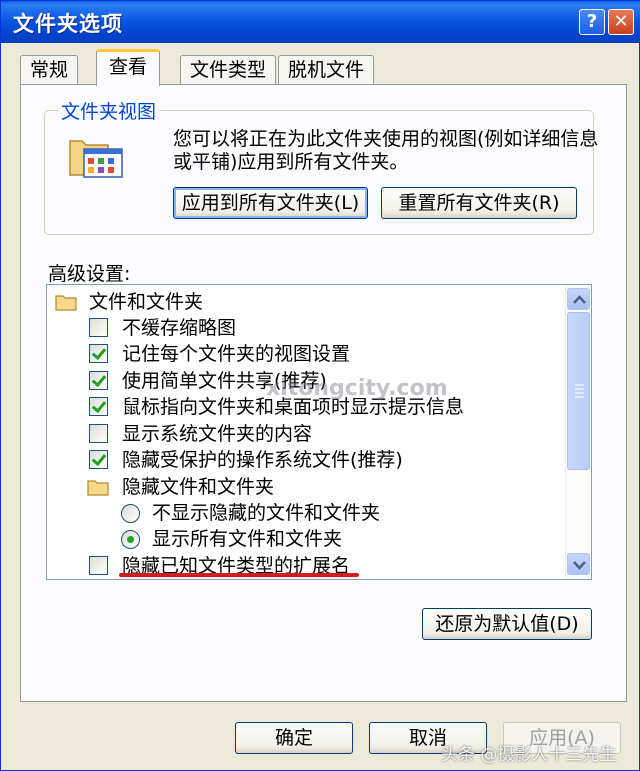 Image resolution: width=640 pixels, height=771 pixels. Describe the element at coordinates (507, 624) in the screenshot. I see `restore-defaults-button: 还原为默认值(D)` at that location.